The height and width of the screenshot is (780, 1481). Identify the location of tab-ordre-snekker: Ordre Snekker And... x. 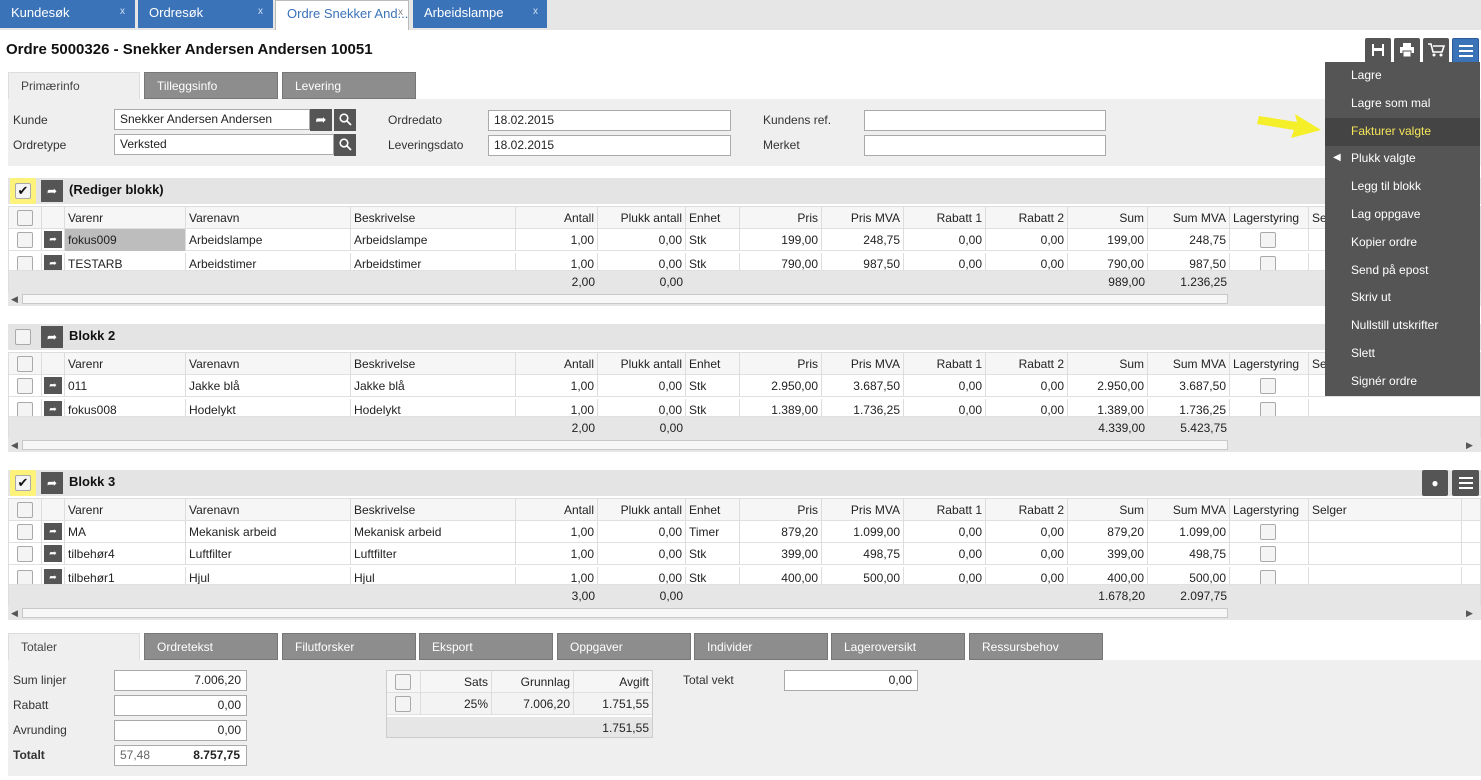
(342, 15).